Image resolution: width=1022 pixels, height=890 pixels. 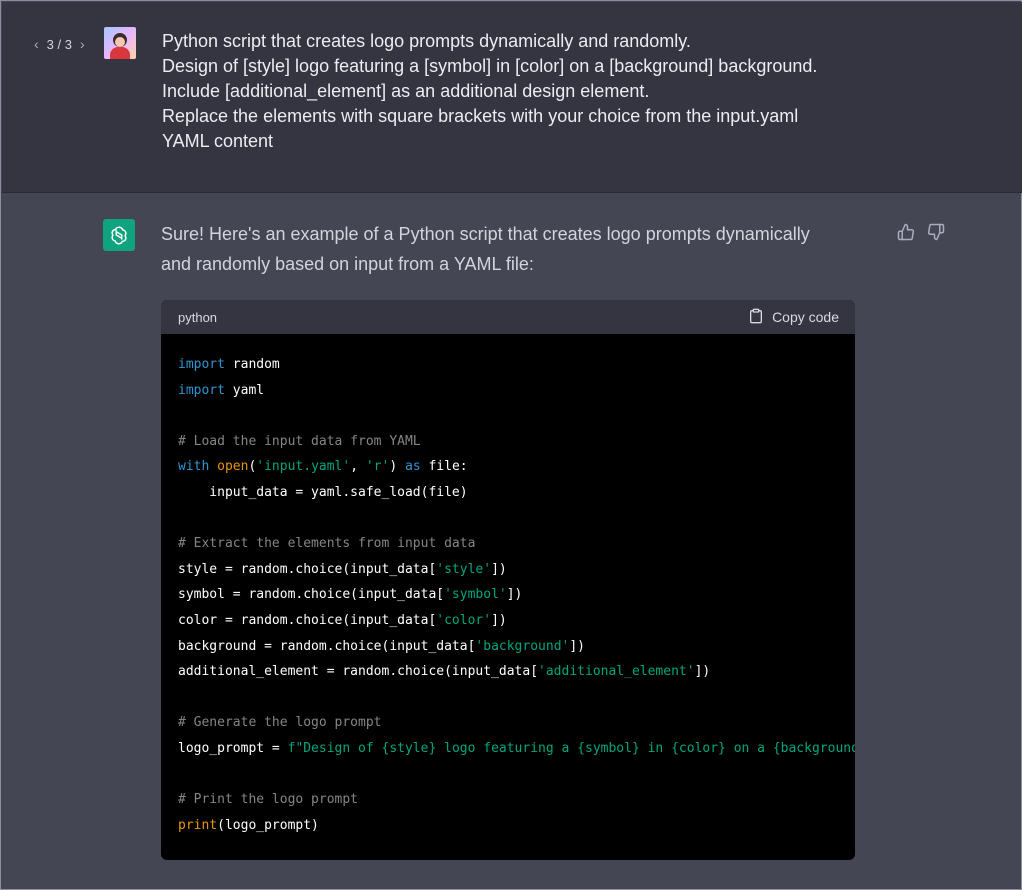 What do you see at coordinates (307, 569) in the screenshot?
I see `code-token: style = random.choice(input_data[` at bounding box center [307, 569].